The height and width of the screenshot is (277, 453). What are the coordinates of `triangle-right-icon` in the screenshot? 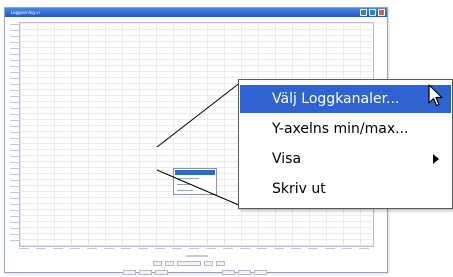 It's located at (436, 159).